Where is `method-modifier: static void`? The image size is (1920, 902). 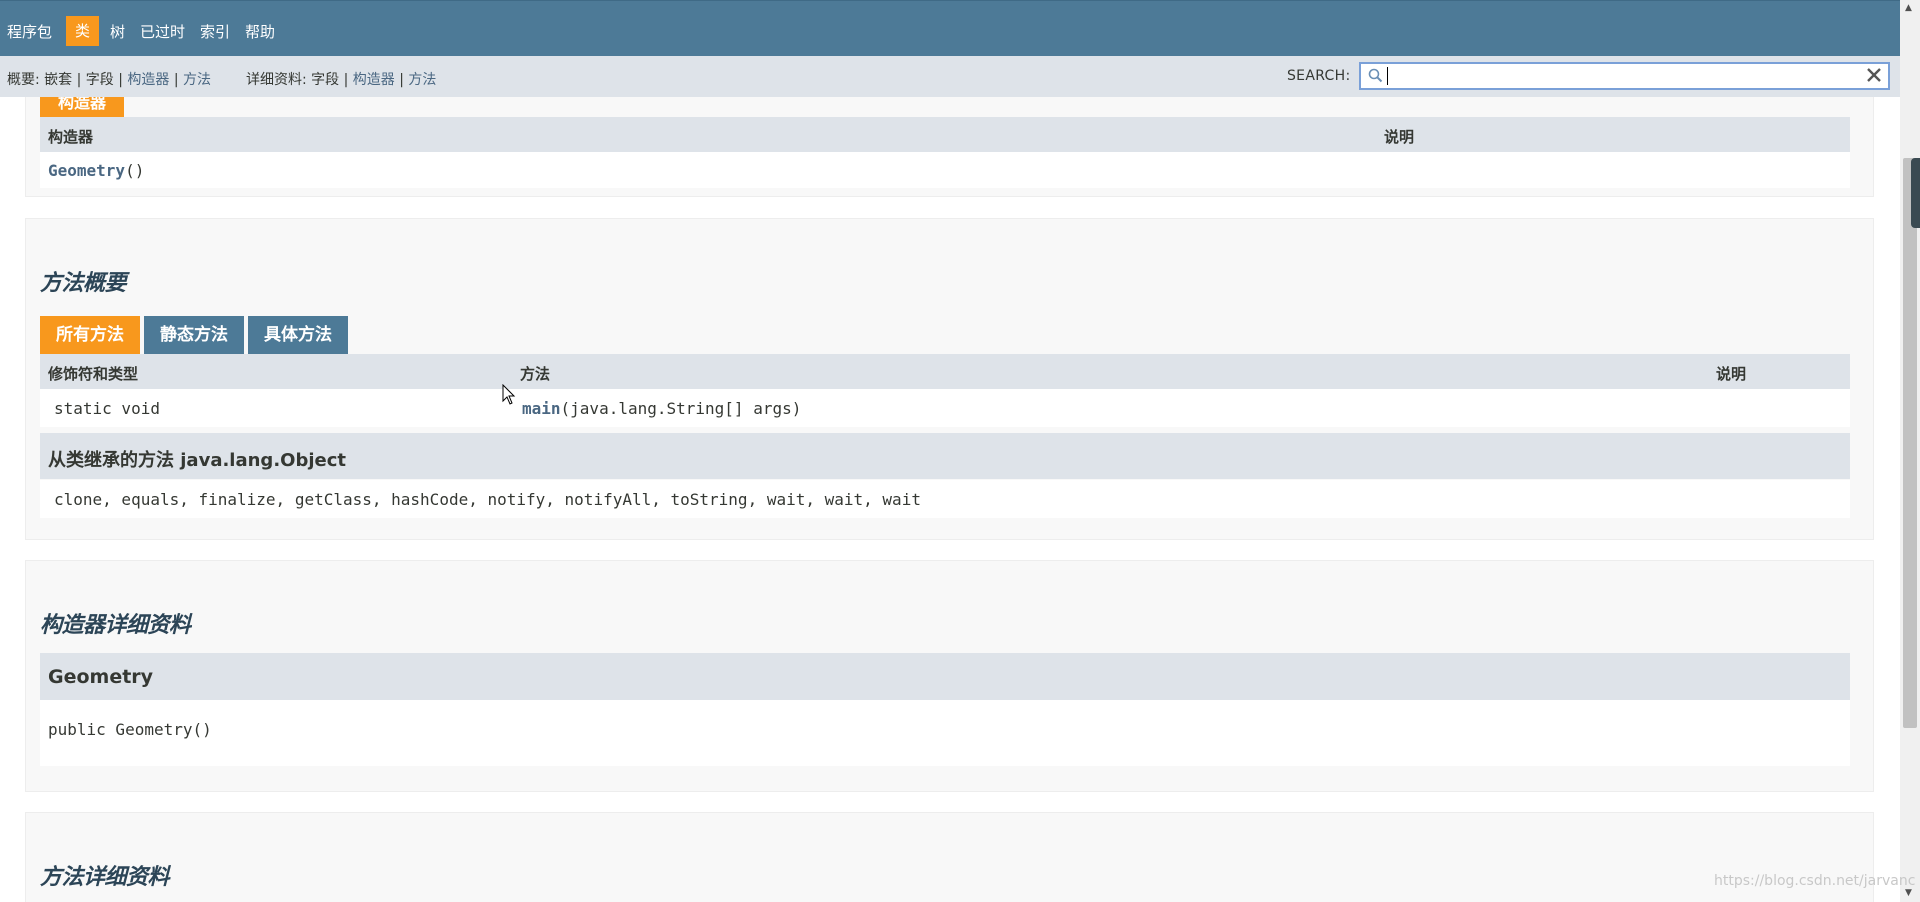 method-modifier: static void is located at coordinates (107, 408).